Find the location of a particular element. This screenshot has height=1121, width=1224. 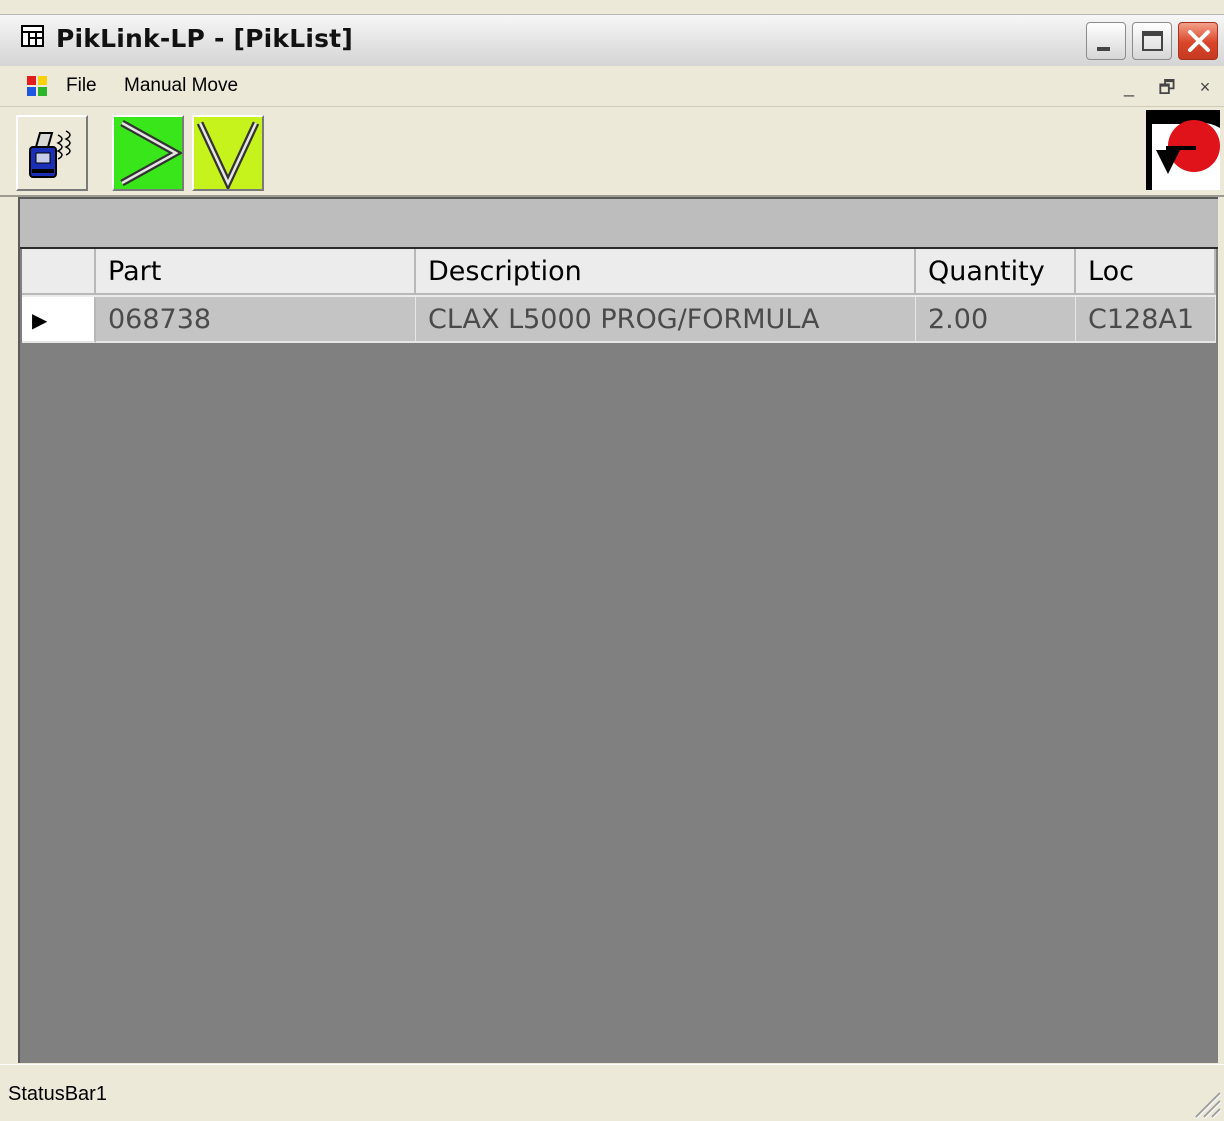

menu-file: File is located at coordinates (81, 86).